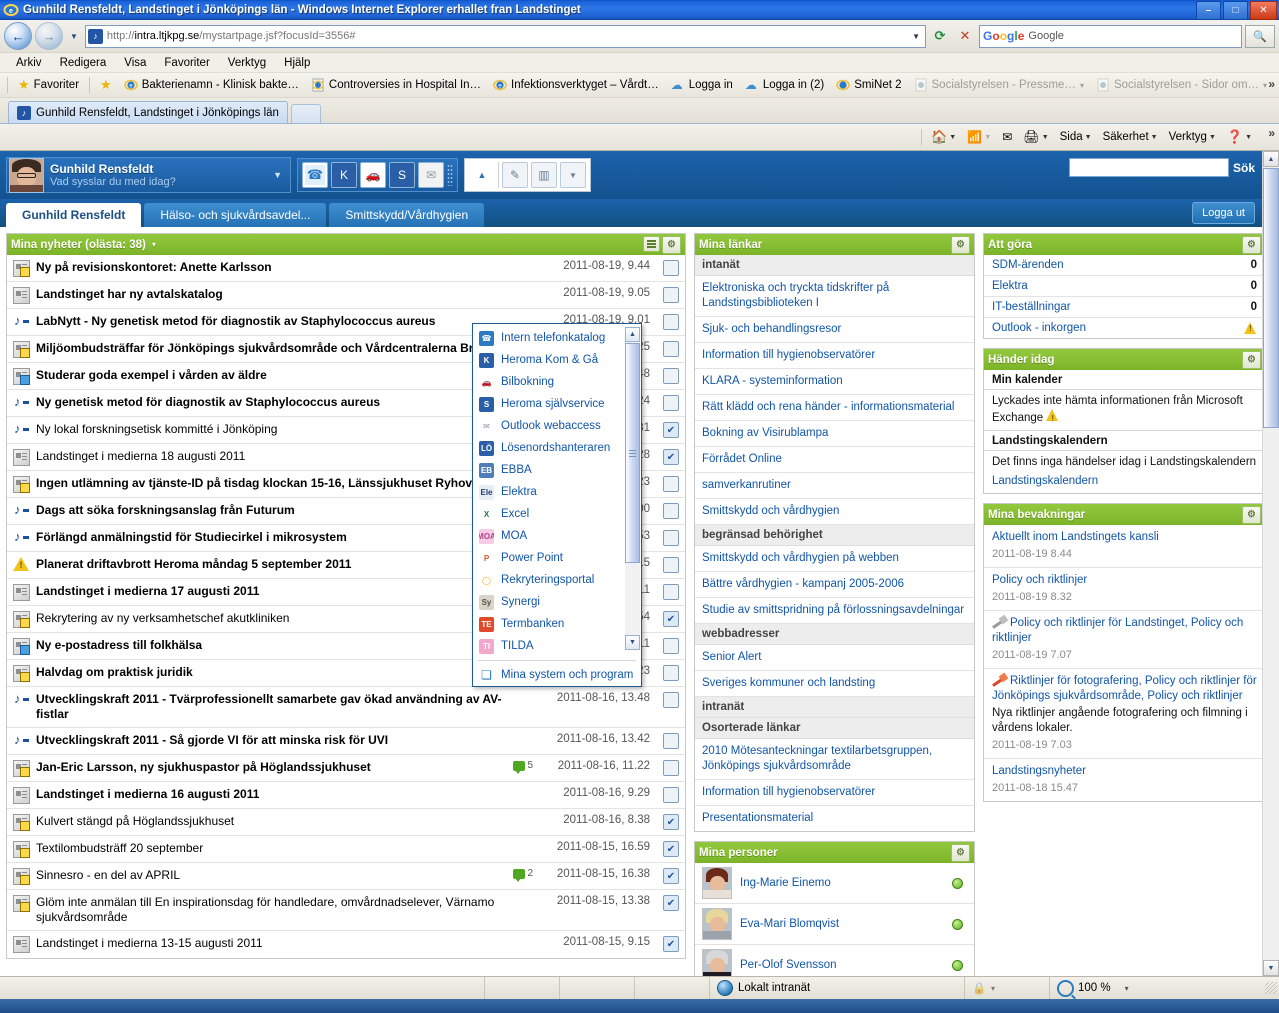  I want to click on todo-label: Elektra, so click(1121, 286).